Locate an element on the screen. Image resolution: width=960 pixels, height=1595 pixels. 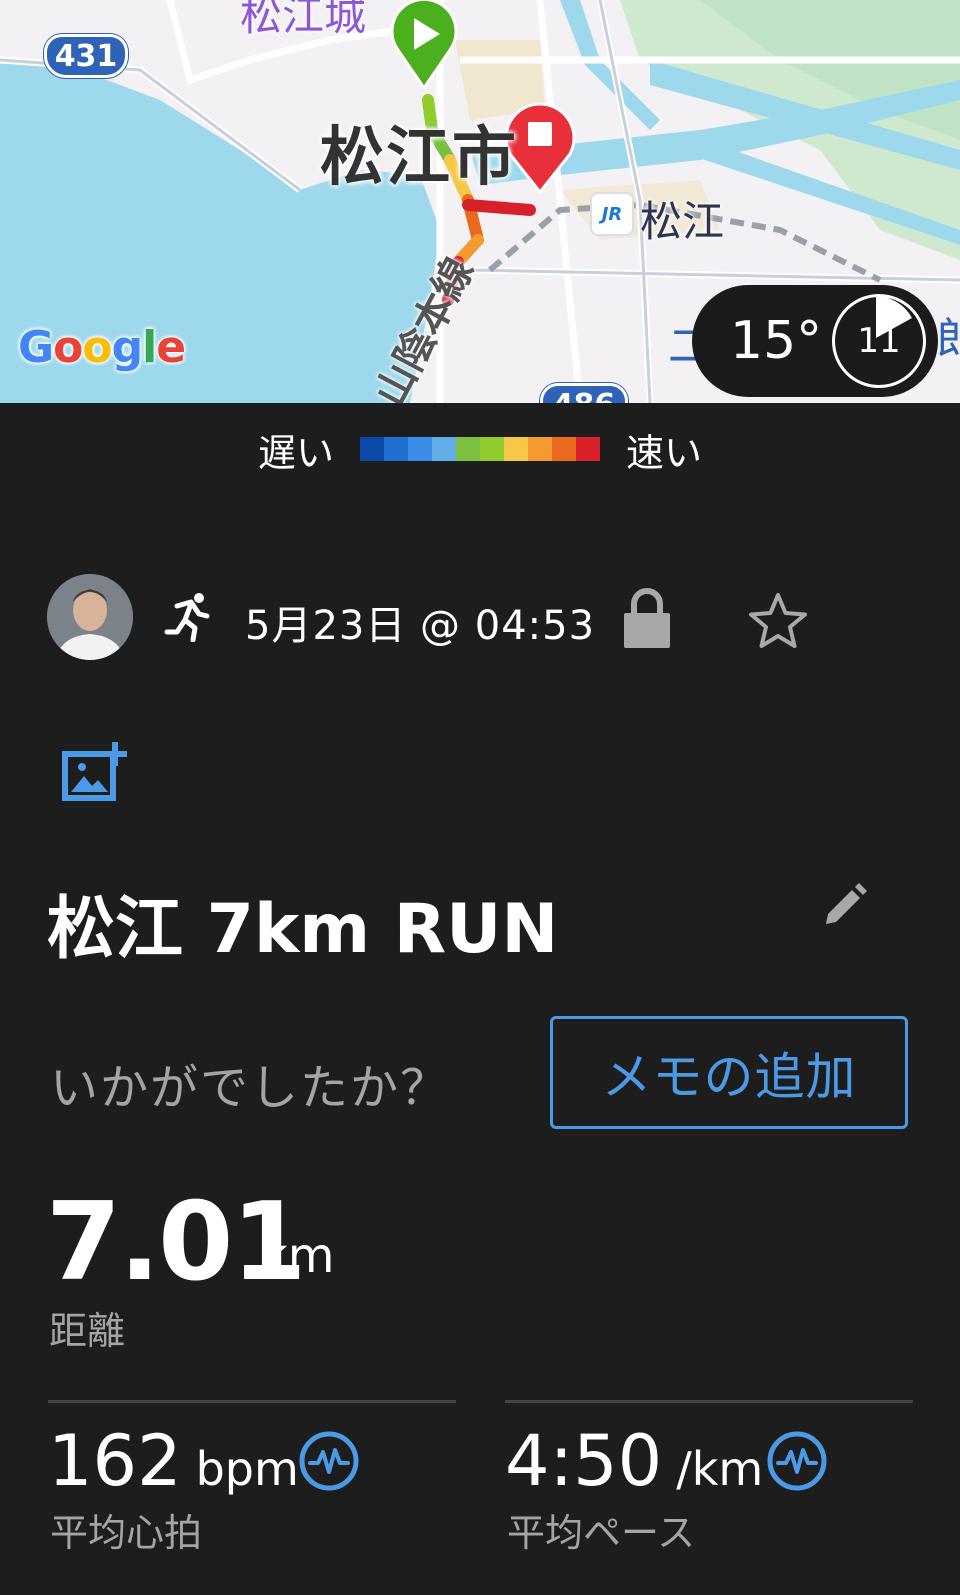
stats-divider-left is located at coordinates (252, 1401).